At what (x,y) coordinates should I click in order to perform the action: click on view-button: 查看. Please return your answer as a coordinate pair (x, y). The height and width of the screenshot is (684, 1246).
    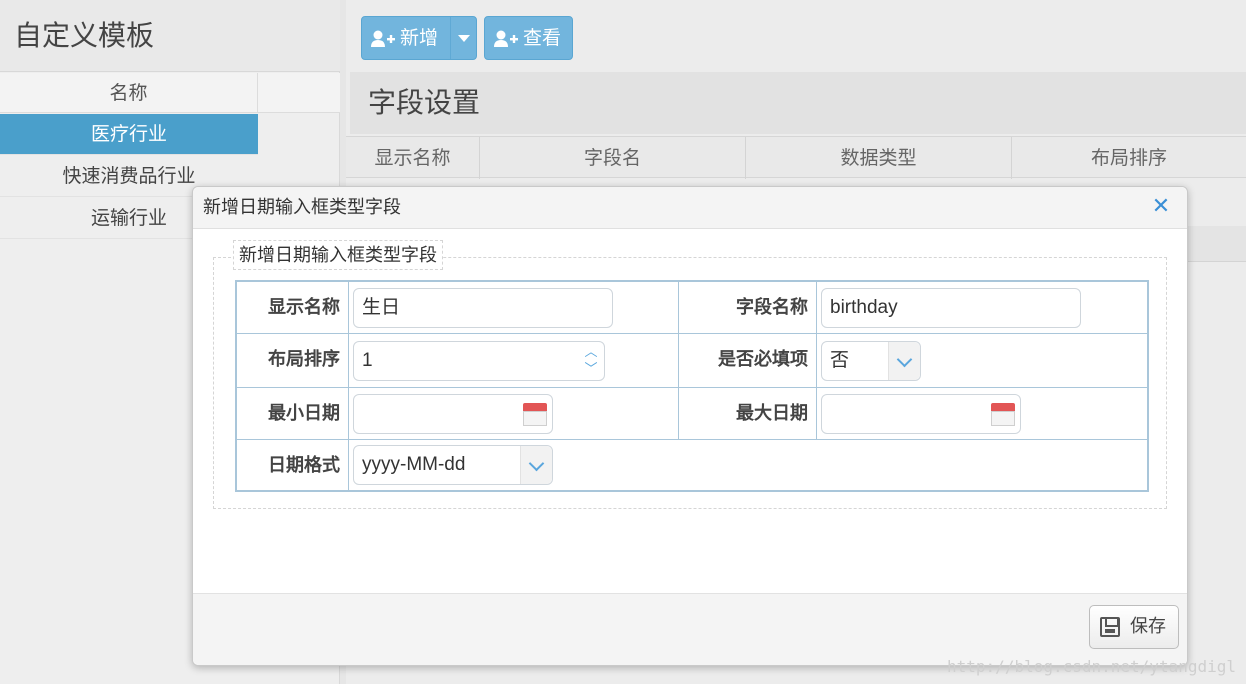
    Looking at the image, I should click on (528, 38).